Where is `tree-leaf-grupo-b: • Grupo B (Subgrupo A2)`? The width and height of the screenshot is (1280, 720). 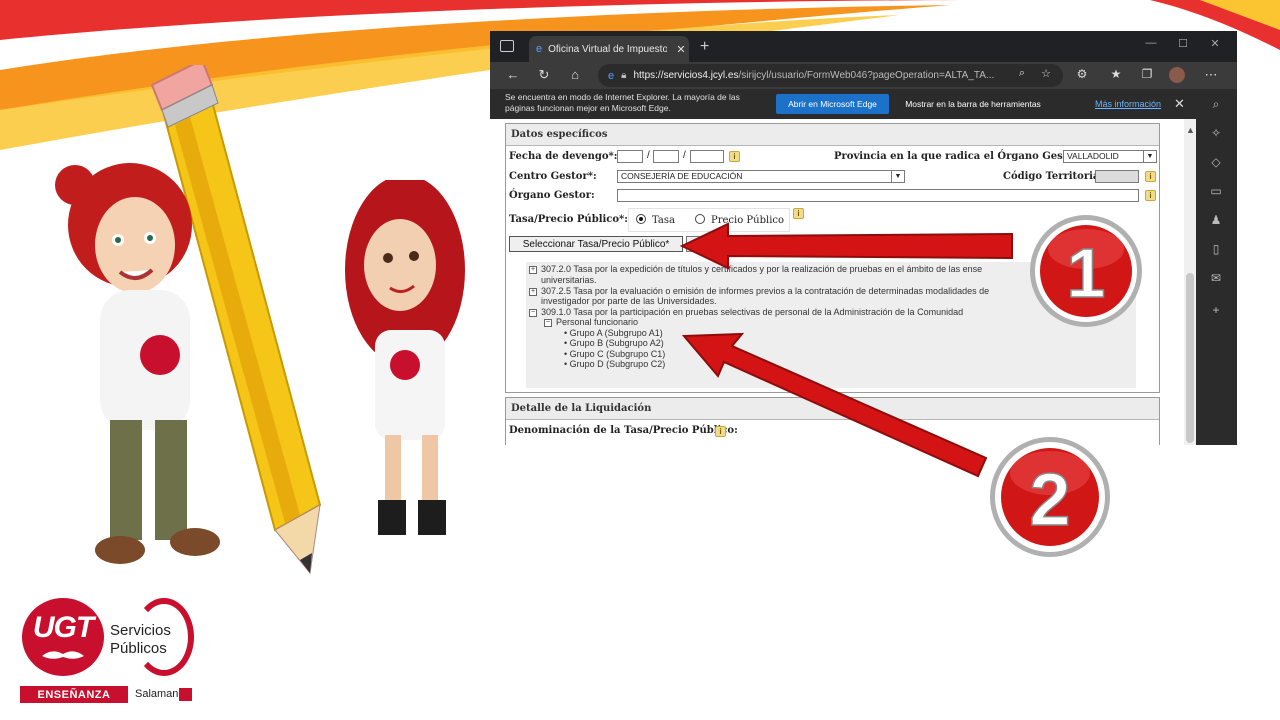
tree-leaf-grupo-b: • Grupo B (Subgrupo A2) is located at coordinates (614, 343).